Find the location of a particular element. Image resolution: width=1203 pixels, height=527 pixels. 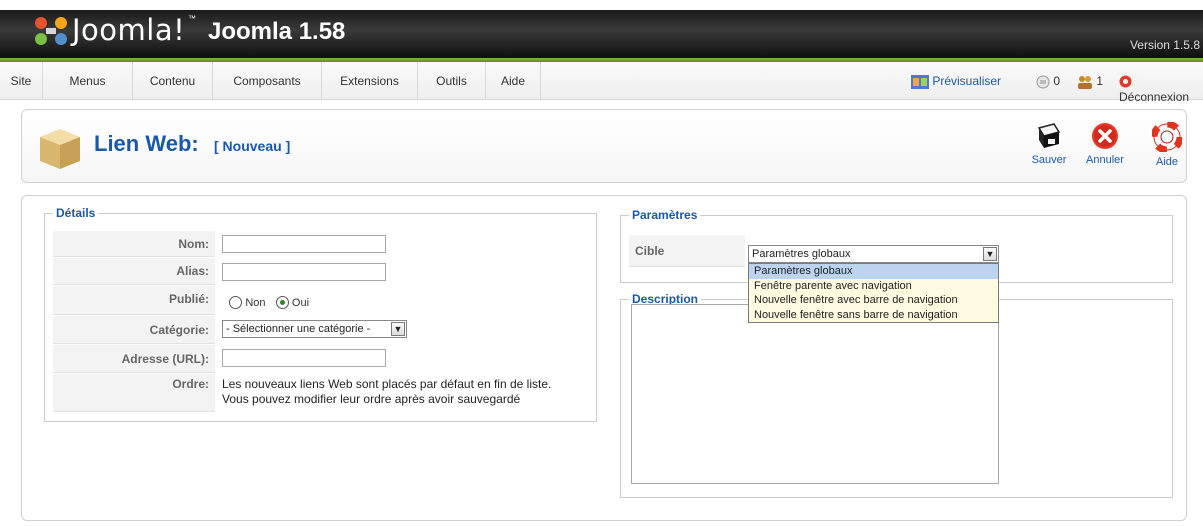

logout-link: Déconnexion is located at coordinates (1161, 88).